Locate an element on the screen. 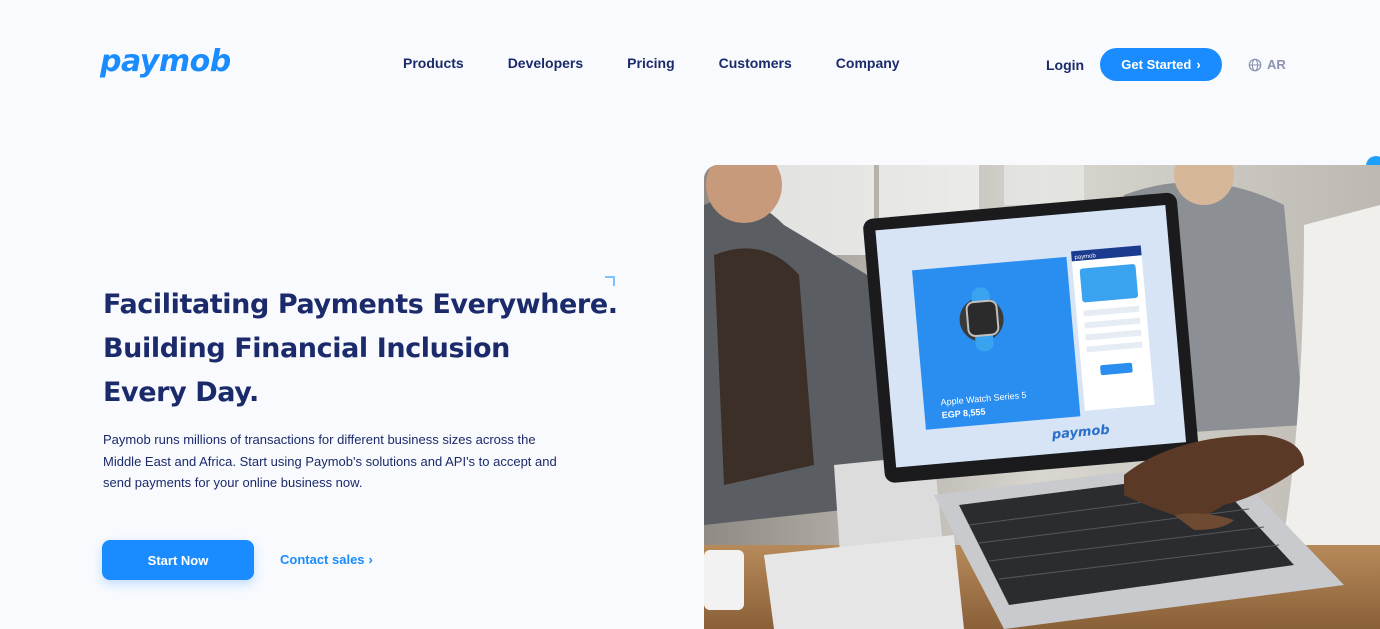 The image size is (1380, 629). decorative-corner is located at coordinates (610, 281).